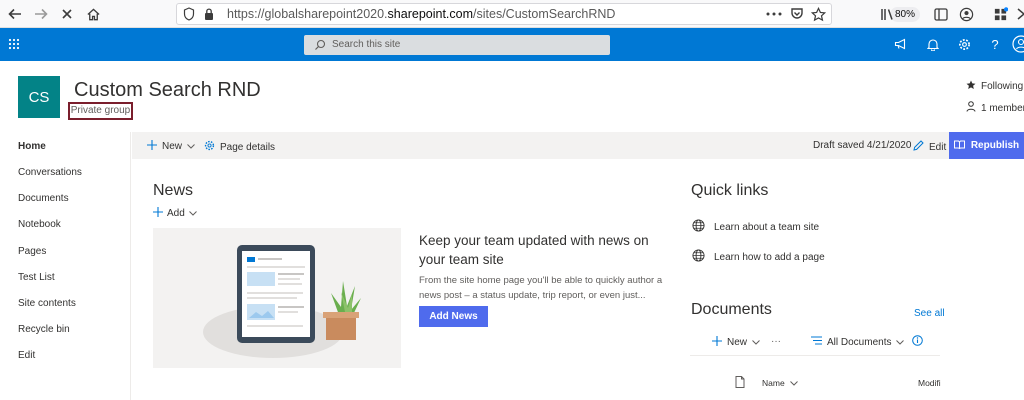  Describe the element at coordinates (773, 383) in the screenshot. I see `column-name-label: Name` at that location.